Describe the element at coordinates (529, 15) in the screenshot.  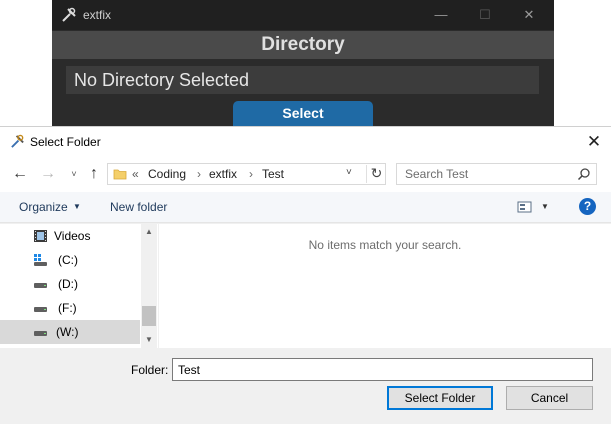
I see `app-close-button: ✕` at that location.